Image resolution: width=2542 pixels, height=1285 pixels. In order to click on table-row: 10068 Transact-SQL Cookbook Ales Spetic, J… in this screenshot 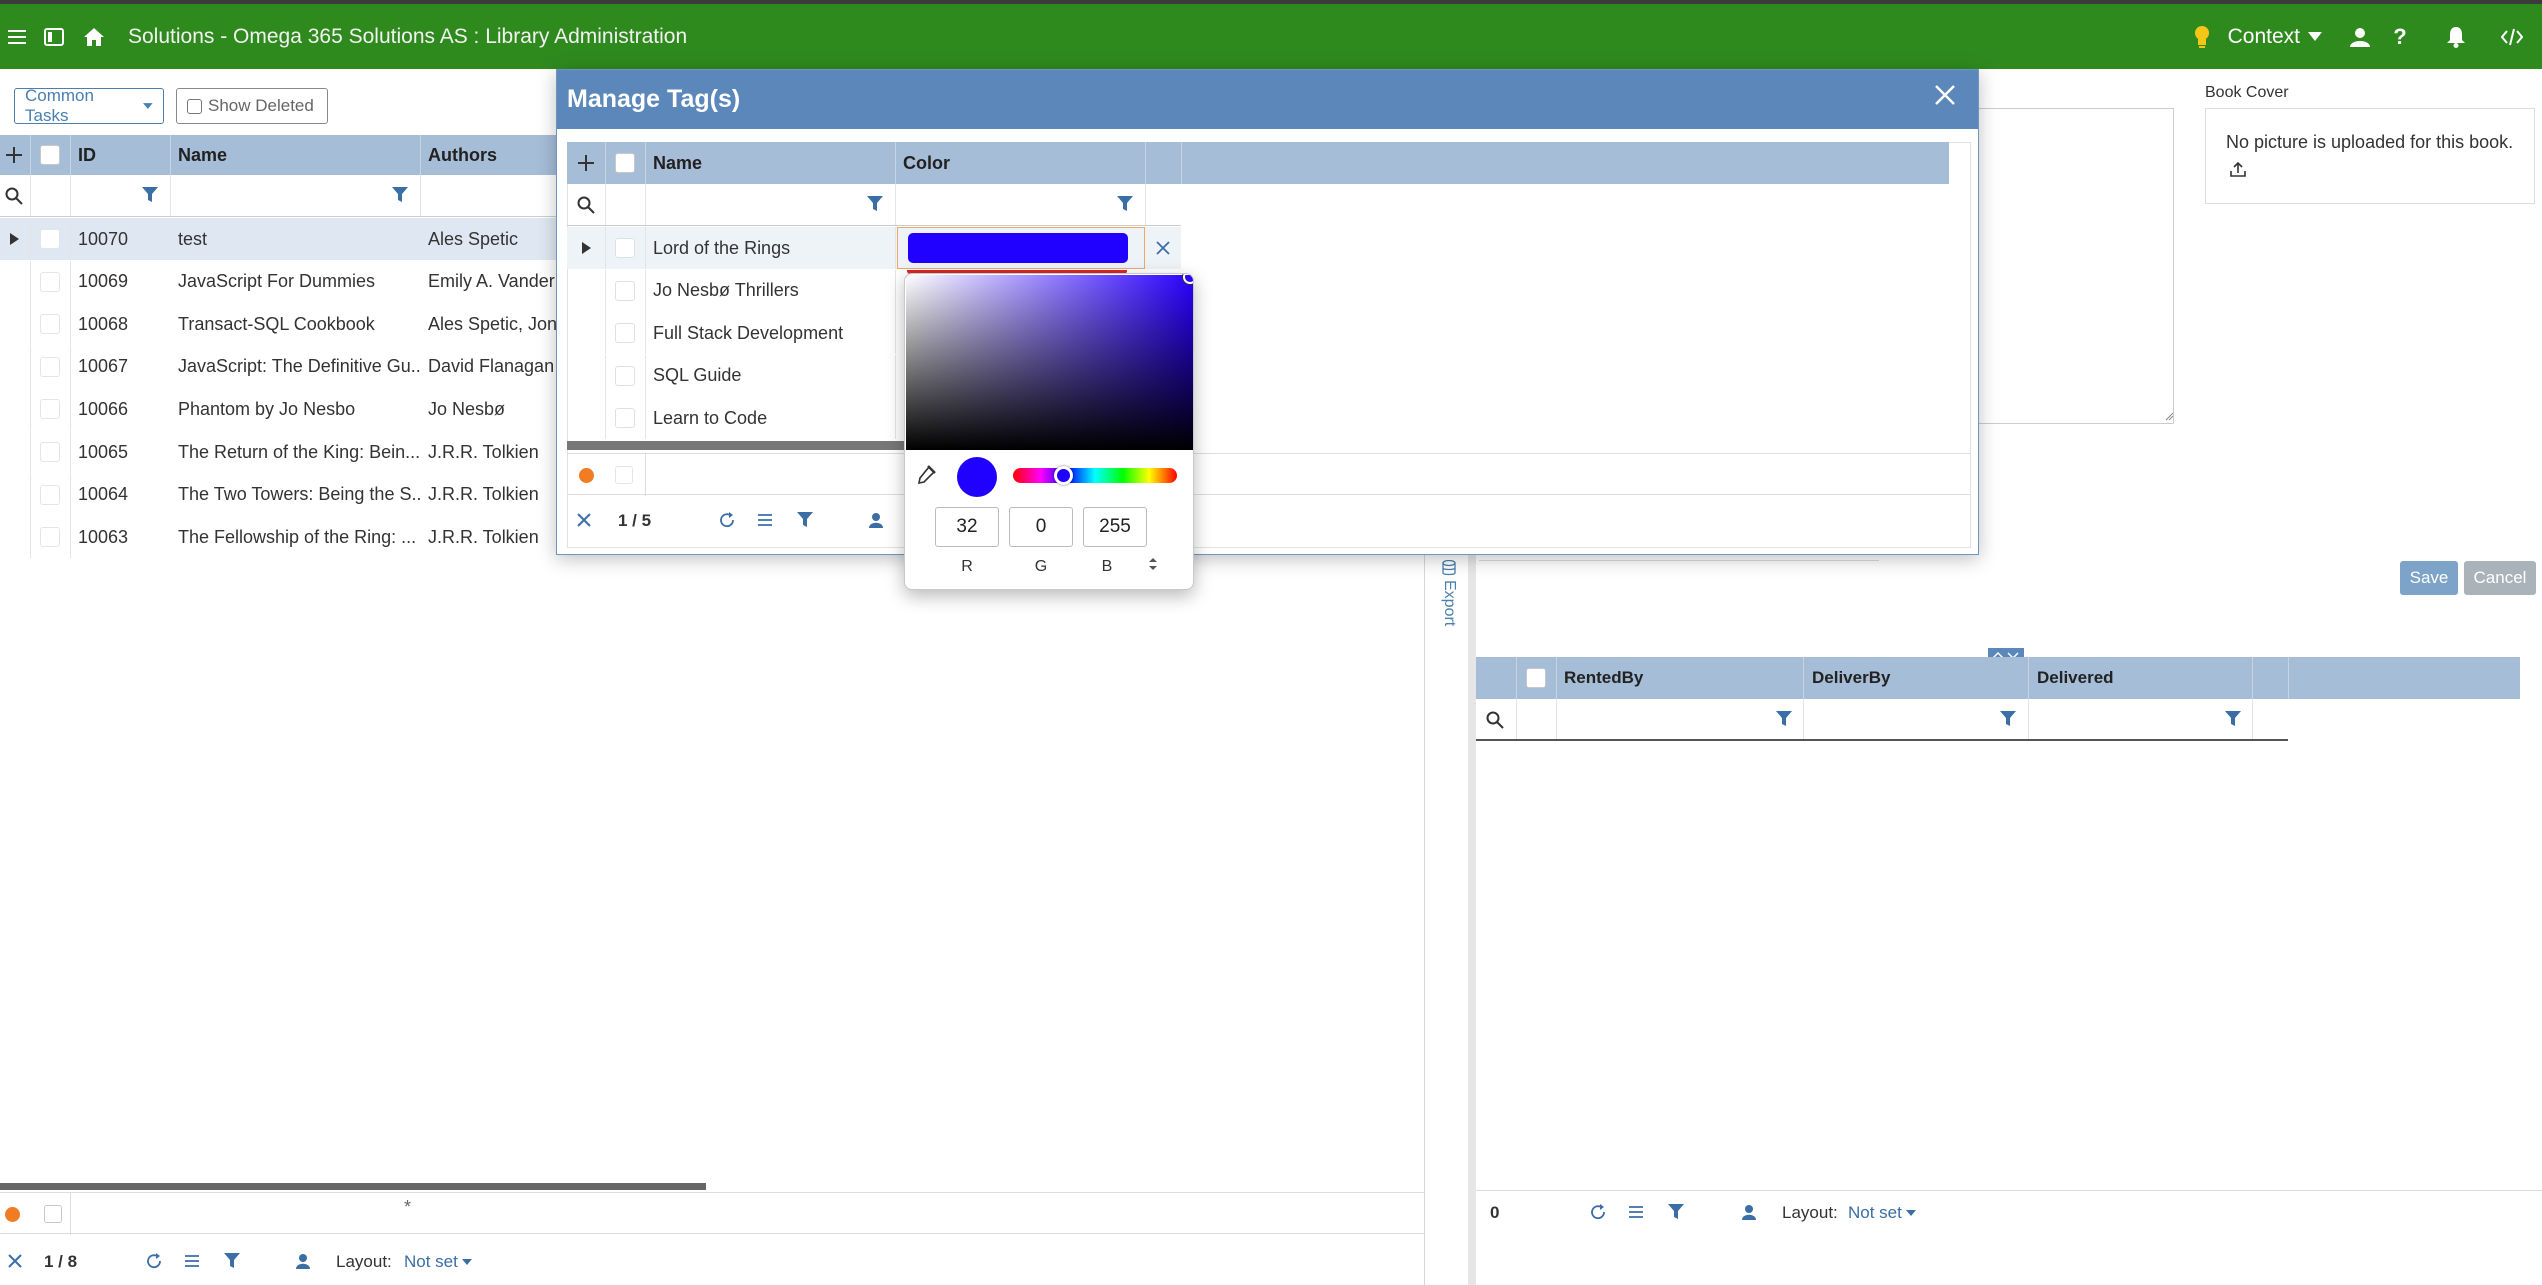, I will do `click(280, 324)`.